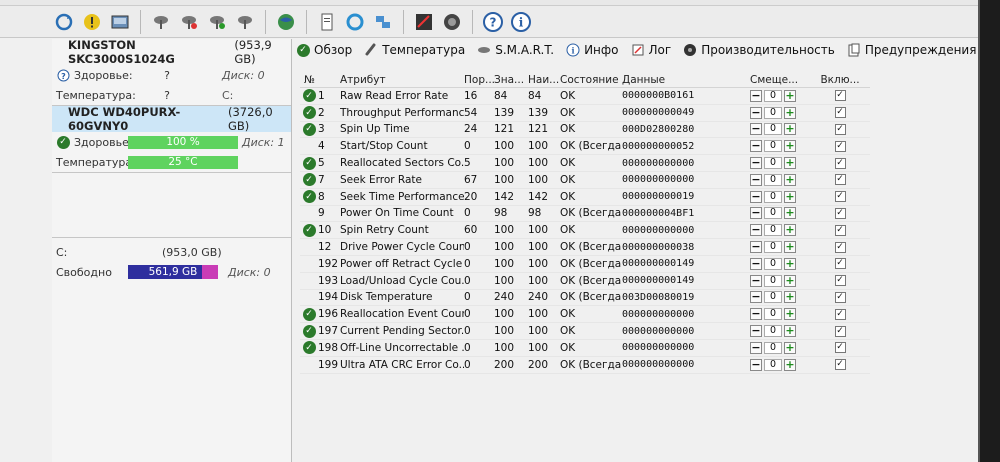  I want to click on warning-icon, so click(92, 22).